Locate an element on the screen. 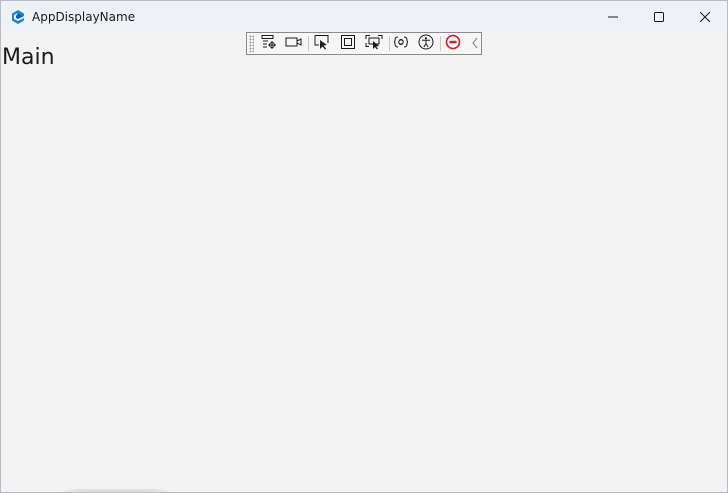 The image size is (728, 493). collapse-toolbar-button is located at coordinates (475, 44).